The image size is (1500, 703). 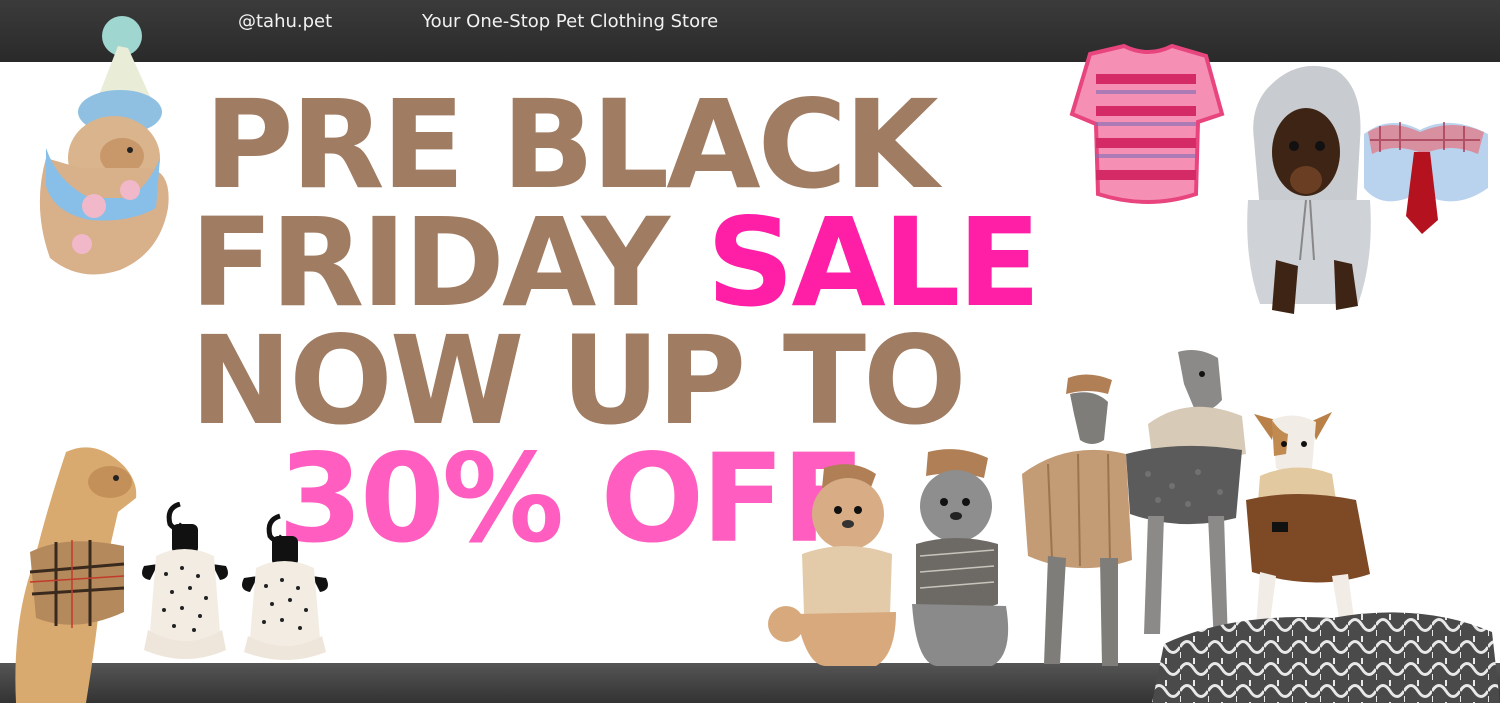 I want to click on headline-line-3: NOW UP TO, so click(x=578, y=381).